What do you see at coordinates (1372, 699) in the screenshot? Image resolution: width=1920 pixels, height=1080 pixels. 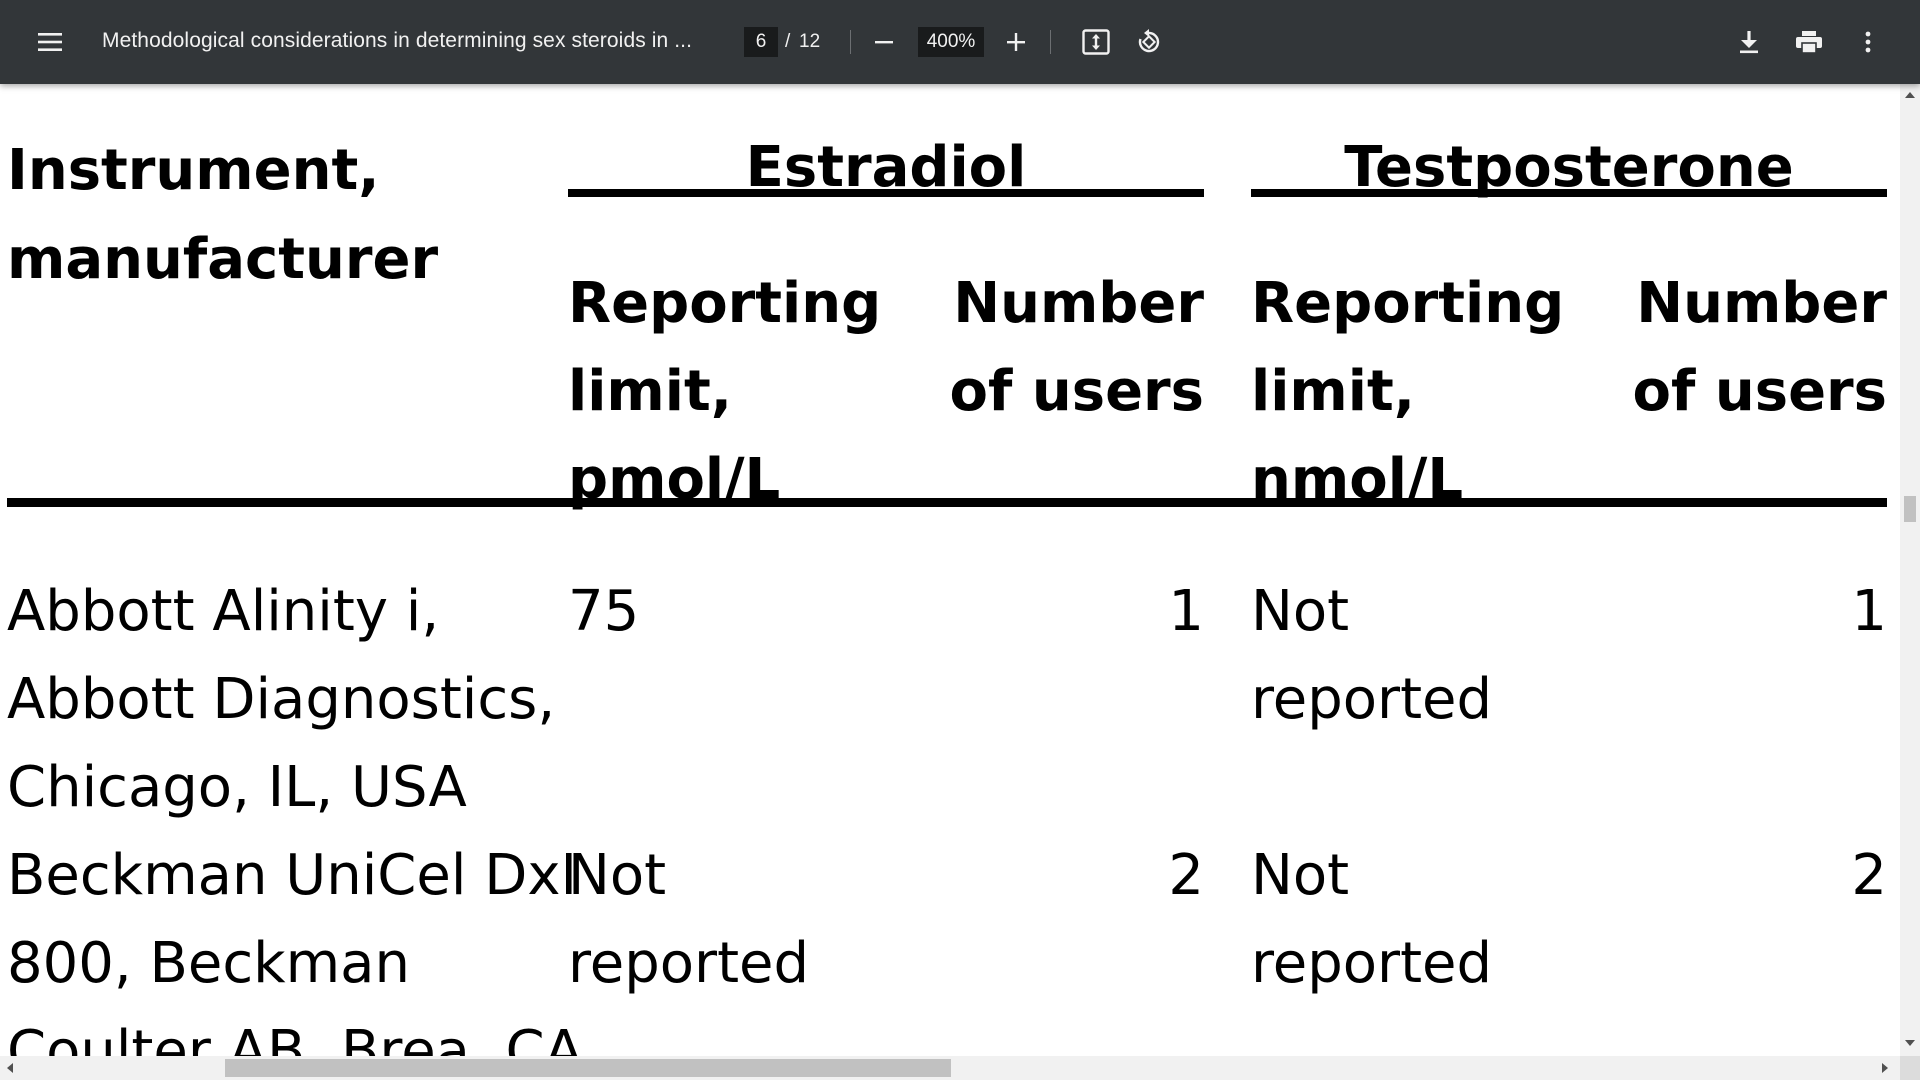 I see `row1-testosterone-limit-line2: reported` at bounding box center [1372, 699].